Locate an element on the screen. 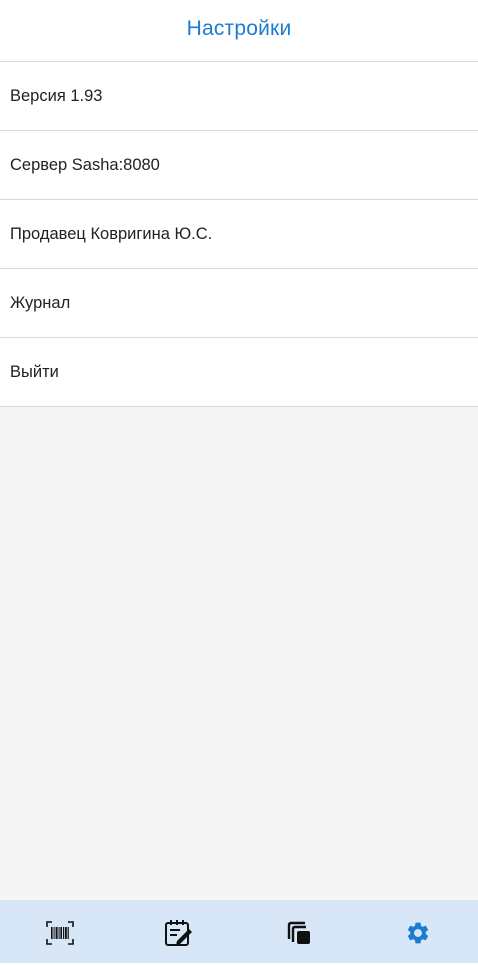  barcode-scan-icon is located at coordinates (59, 932).